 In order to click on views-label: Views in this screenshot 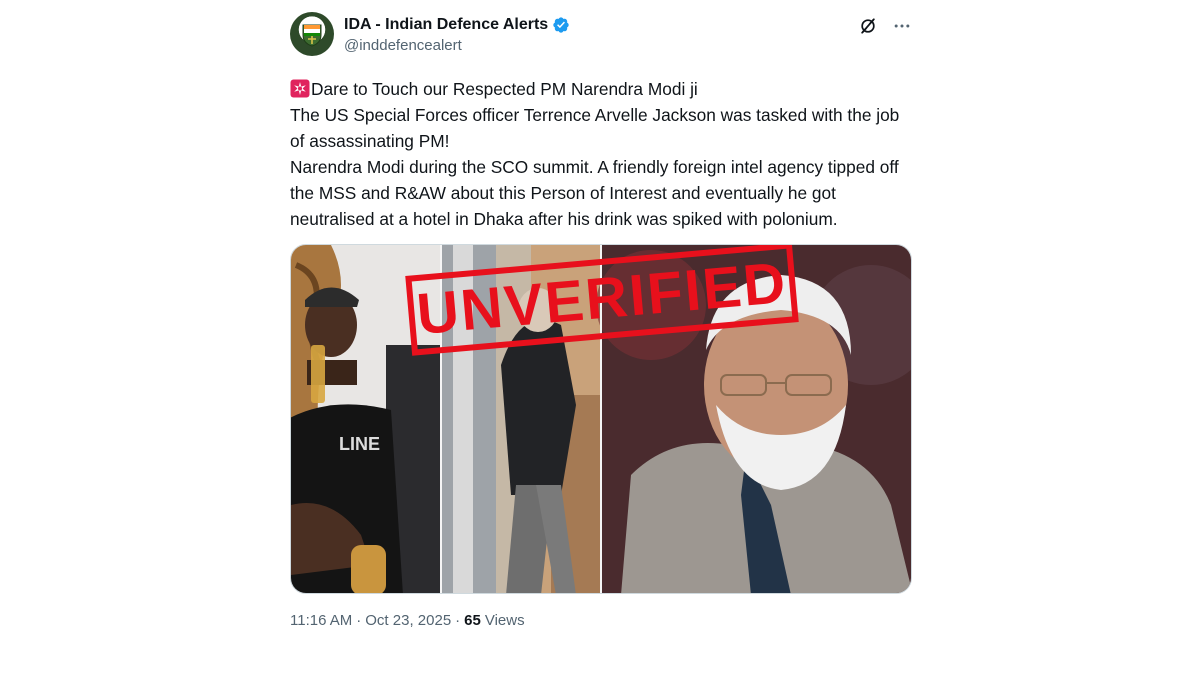, I will do `click(505, 620)`.